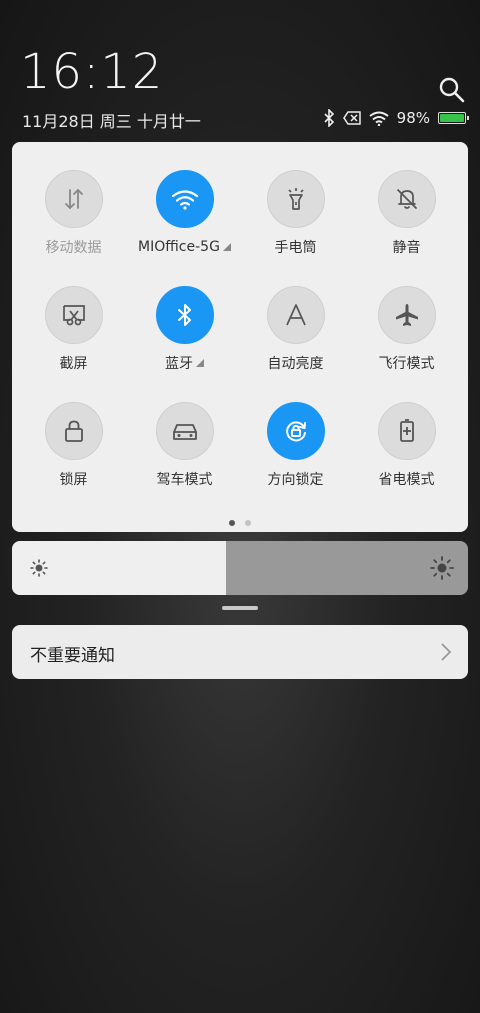 The width and height of the screenshot is (480, 1013). I want to click on brightness-high-icon, so click(442, 568).